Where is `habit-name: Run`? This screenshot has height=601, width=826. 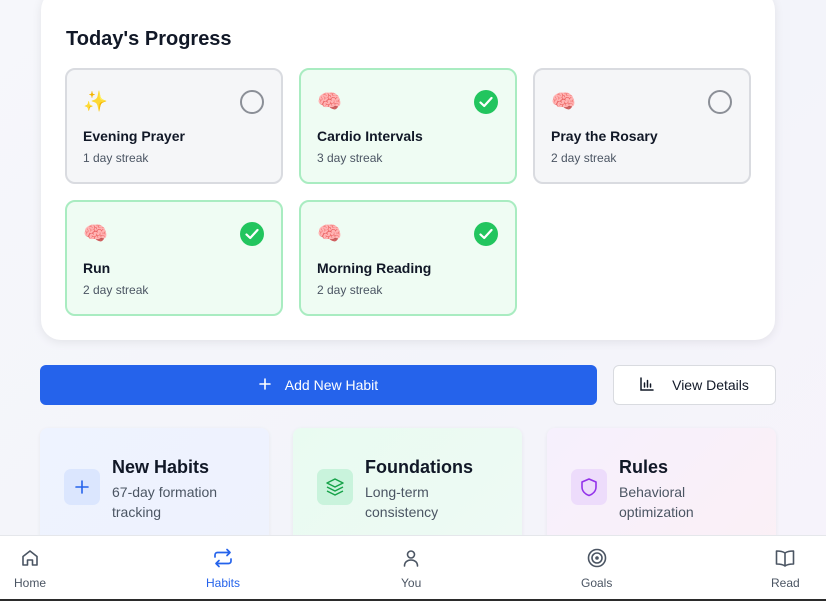 habit-name: Run is located at coordinates (97, 268).